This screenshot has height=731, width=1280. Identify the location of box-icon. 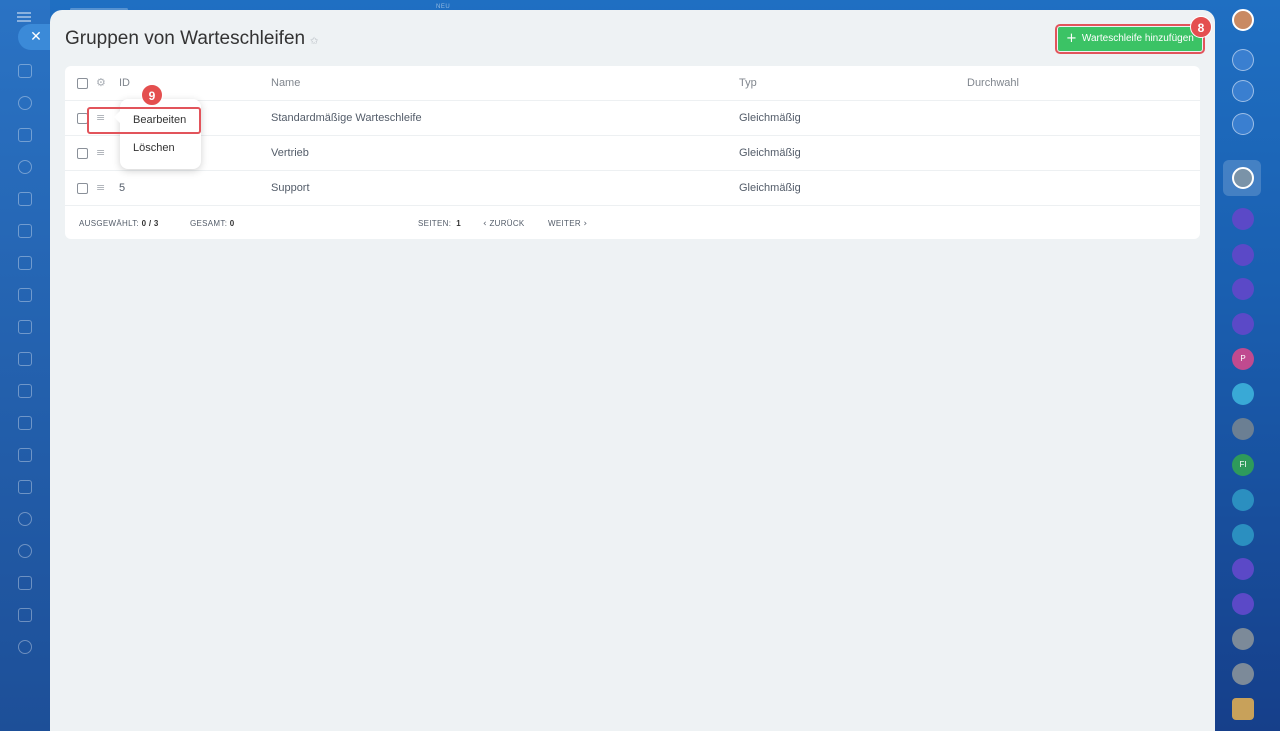
(25, 551).